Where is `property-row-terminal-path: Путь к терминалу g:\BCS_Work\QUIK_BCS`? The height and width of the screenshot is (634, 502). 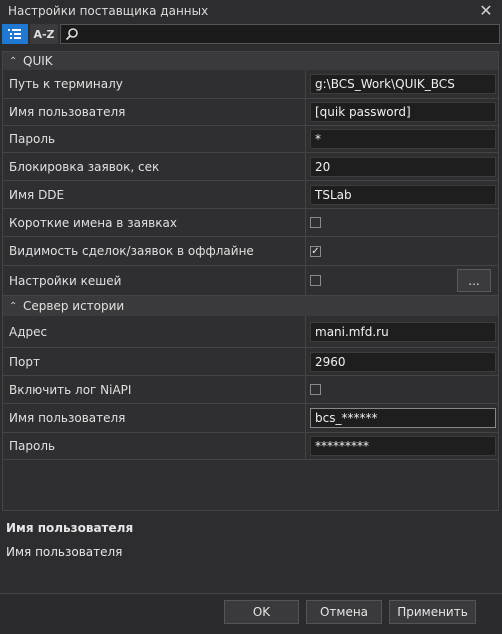 property-row-terminal-path: Путь к терминалу g:\BCS_Work\QUIK_BCS is located at coordinates (250, 84).